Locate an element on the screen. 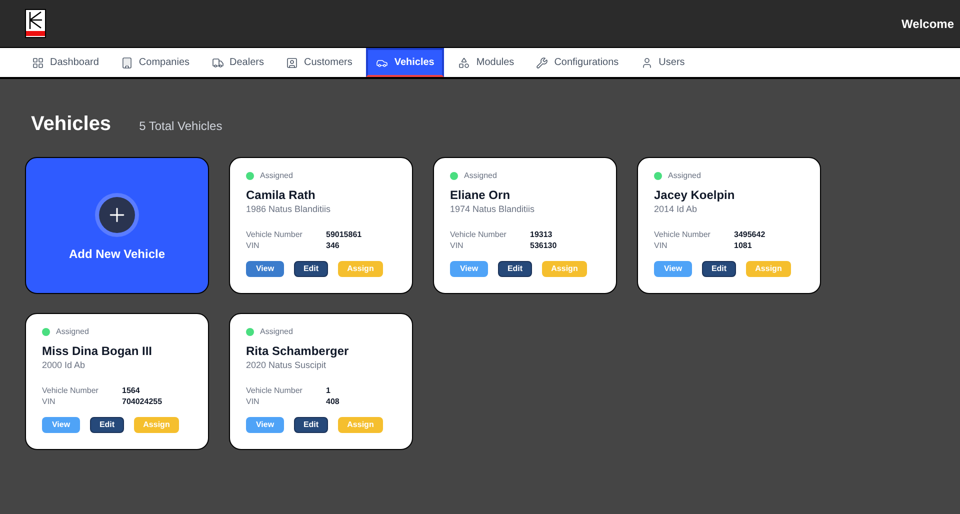 This screenshot has height=514, width=960. add-vehicle-card: Add New Vehicle is located at coordinates (117, 225).